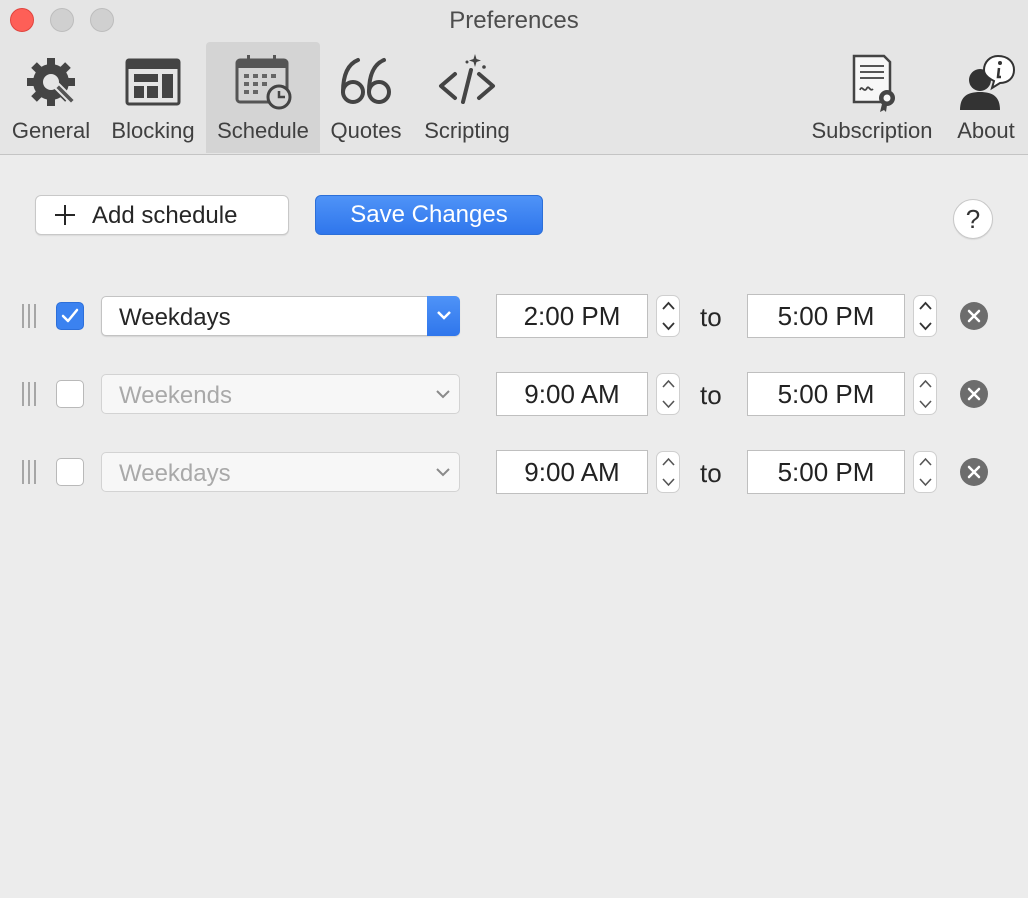 Image resolution: width=1028 pixels, height=898 pixels. I want to click on tab-label: Scripting, so click(467, 130).